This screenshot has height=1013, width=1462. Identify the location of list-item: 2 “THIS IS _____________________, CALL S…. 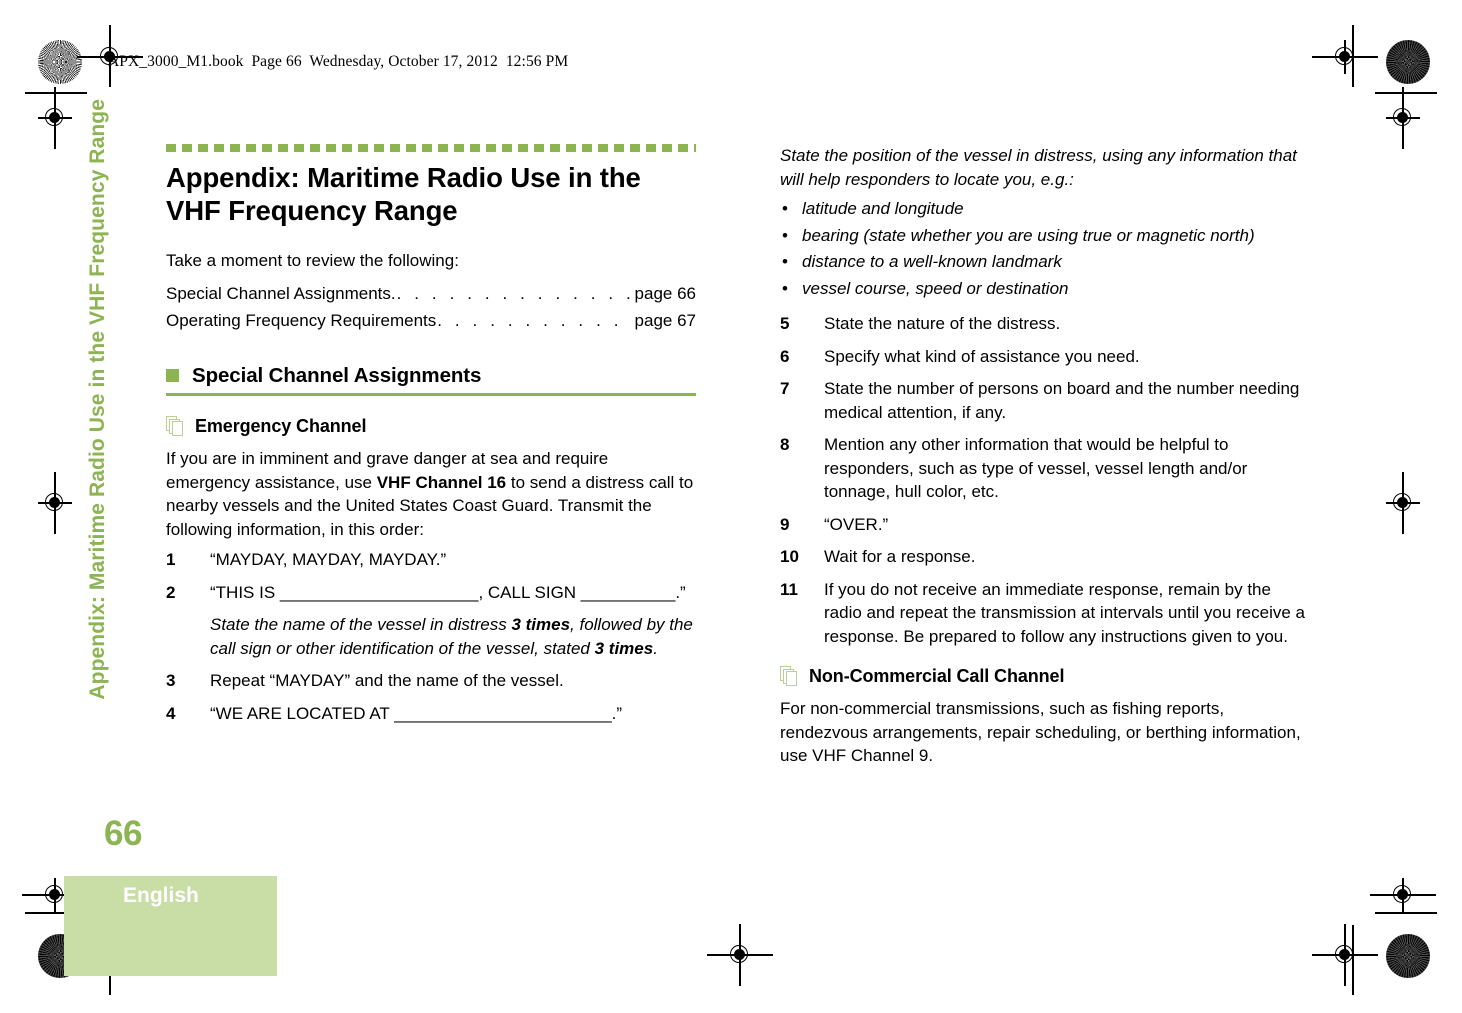
(431, 621).